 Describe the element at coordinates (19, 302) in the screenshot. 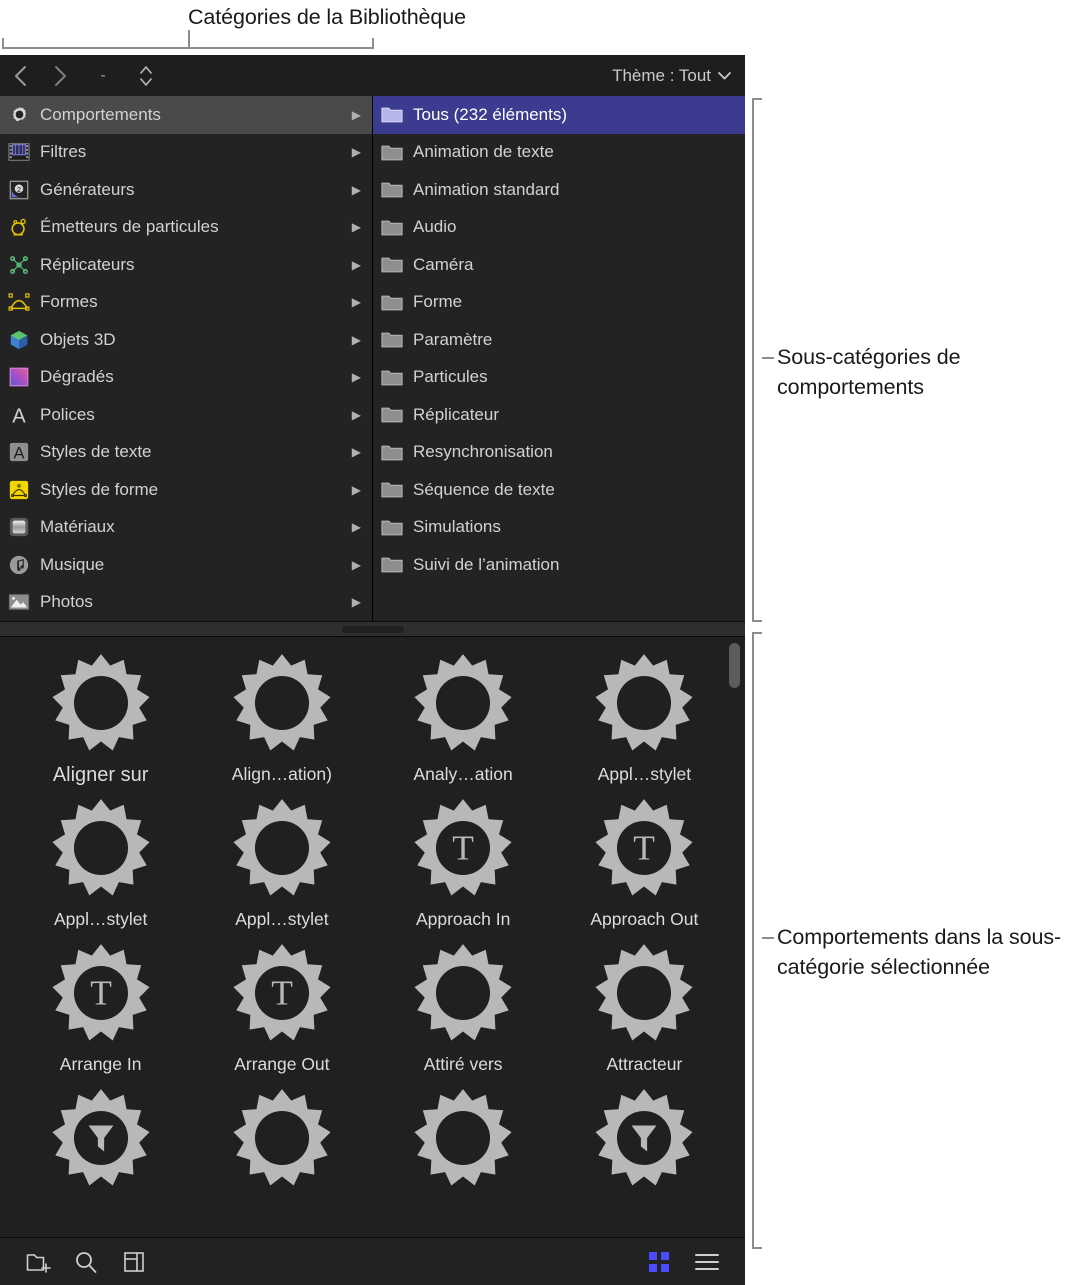

I see `shape-icon` at that location.